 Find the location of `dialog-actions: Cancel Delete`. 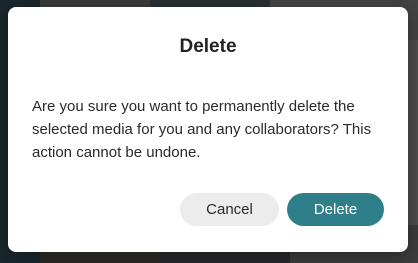

dialog-actions: Cancel Delete is located at coordinates (282, 209).